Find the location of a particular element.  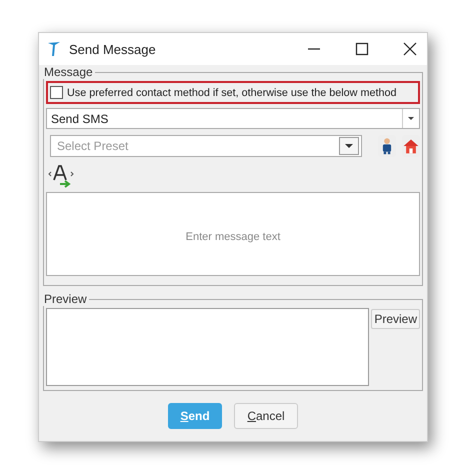

close-icon is located at coordinates (410, 49).